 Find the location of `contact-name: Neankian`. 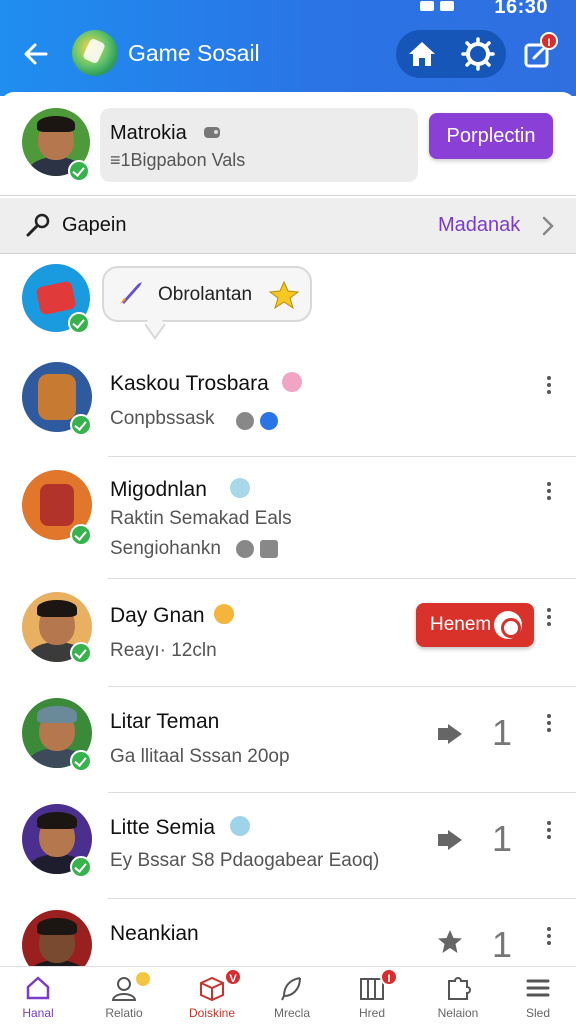

contact-name: Neankian is located at coordinates (154, 933).